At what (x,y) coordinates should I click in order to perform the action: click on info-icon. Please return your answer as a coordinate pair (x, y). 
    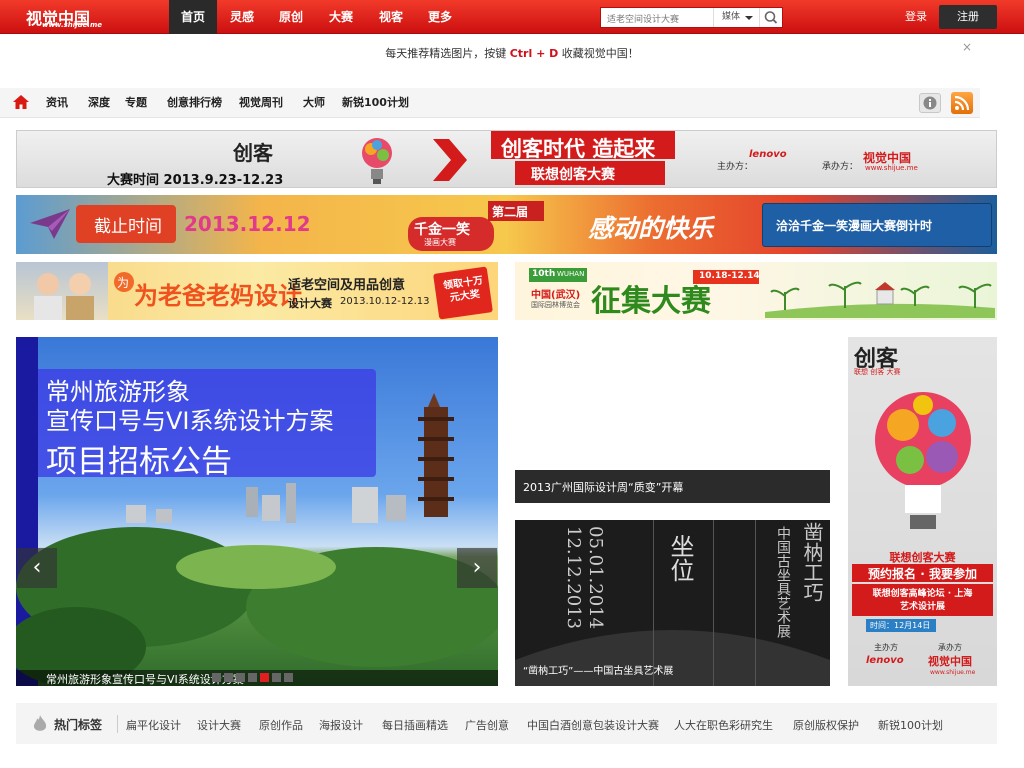
    Looking at the image, I should click on (930, 103).